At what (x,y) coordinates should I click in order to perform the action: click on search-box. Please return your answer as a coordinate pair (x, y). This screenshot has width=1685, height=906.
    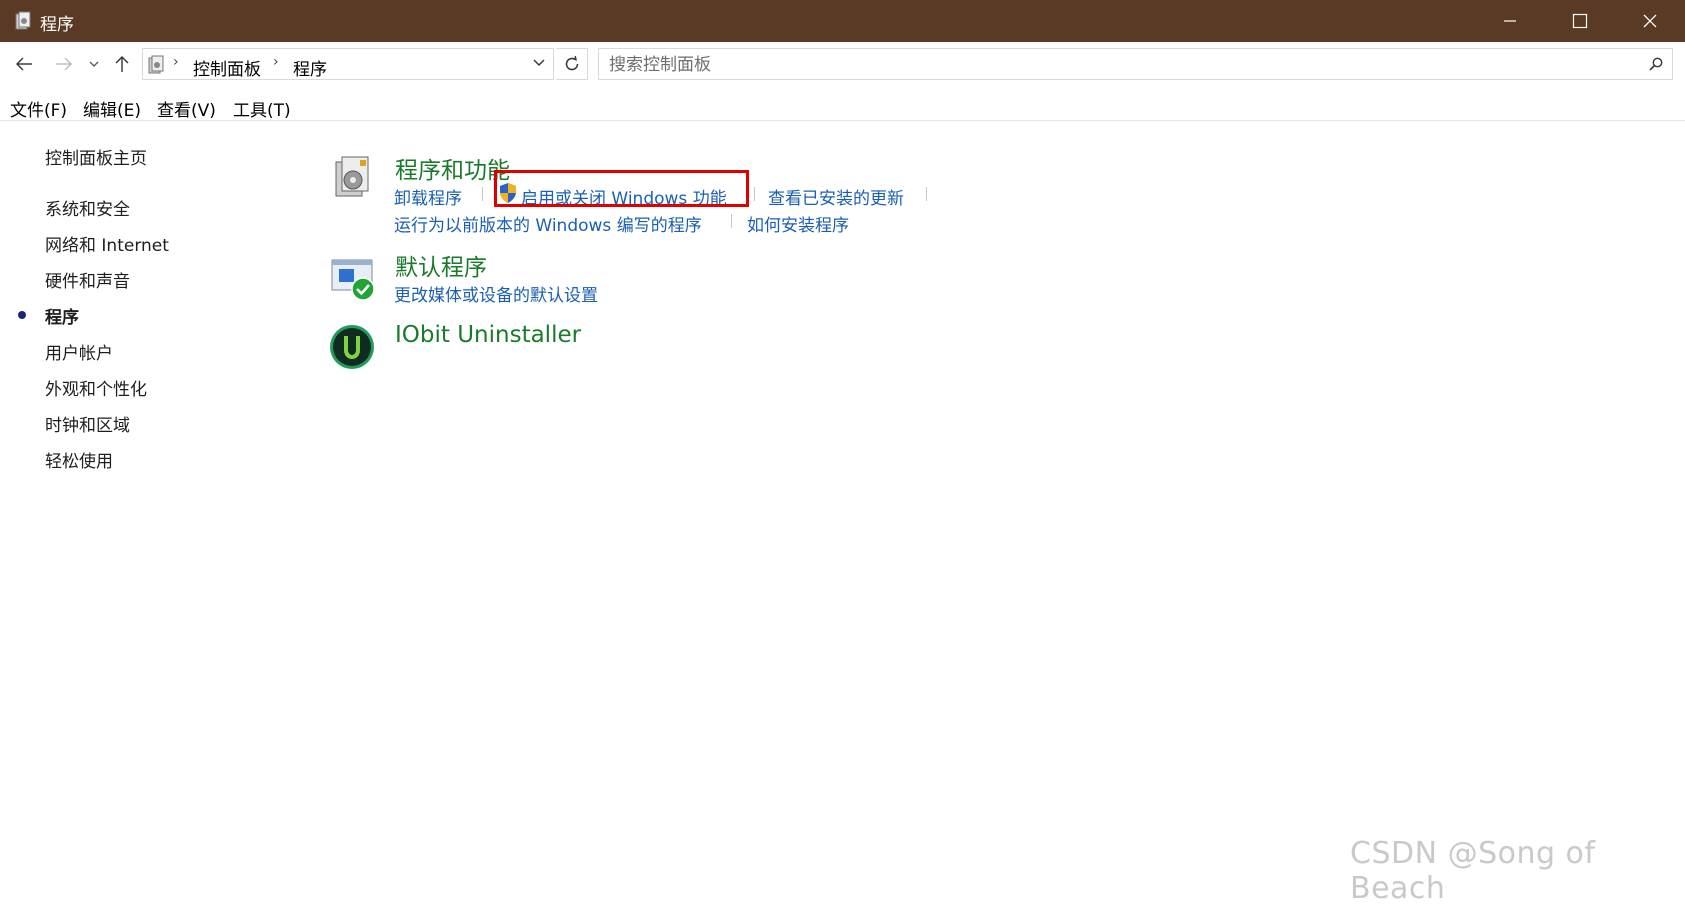
    Looking at the image, I should click on (1135, 64).